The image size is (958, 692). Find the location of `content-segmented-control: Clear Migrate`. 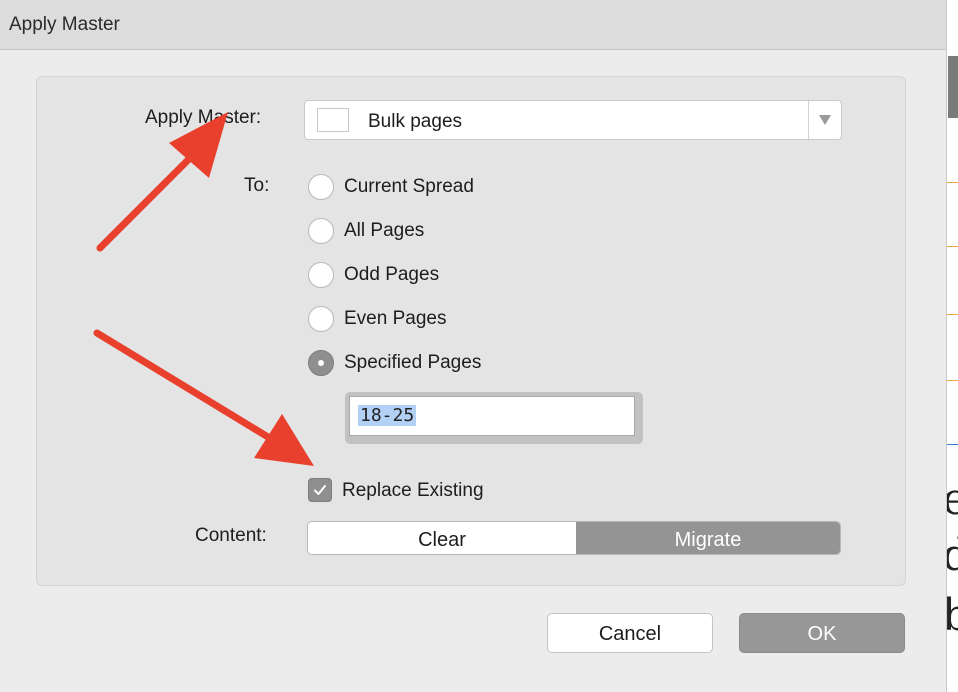

content-segmented-control: Clear Migrate is located at coordinates (574, 538).